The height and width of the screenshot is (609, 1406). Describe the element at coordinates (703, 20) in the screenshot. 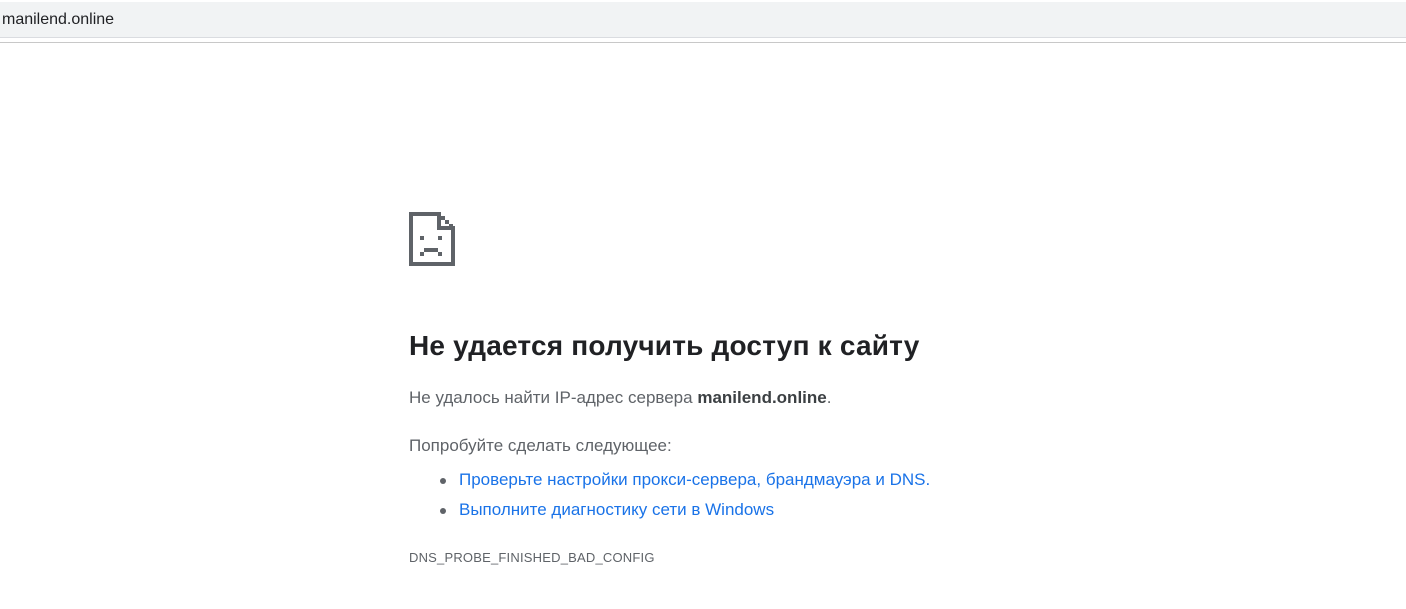

I see `address-bar: manilend.online` at that location.